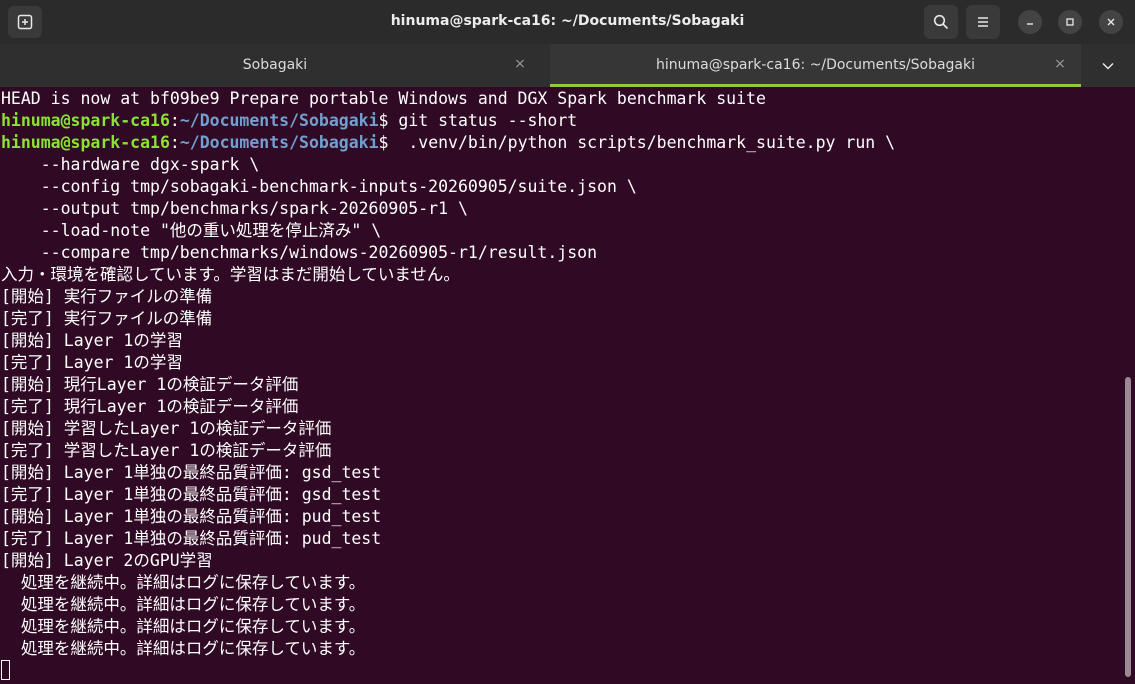 The height and width of the screenshot is (684, 1135). I want to click on menu-button, so click(983, 22).